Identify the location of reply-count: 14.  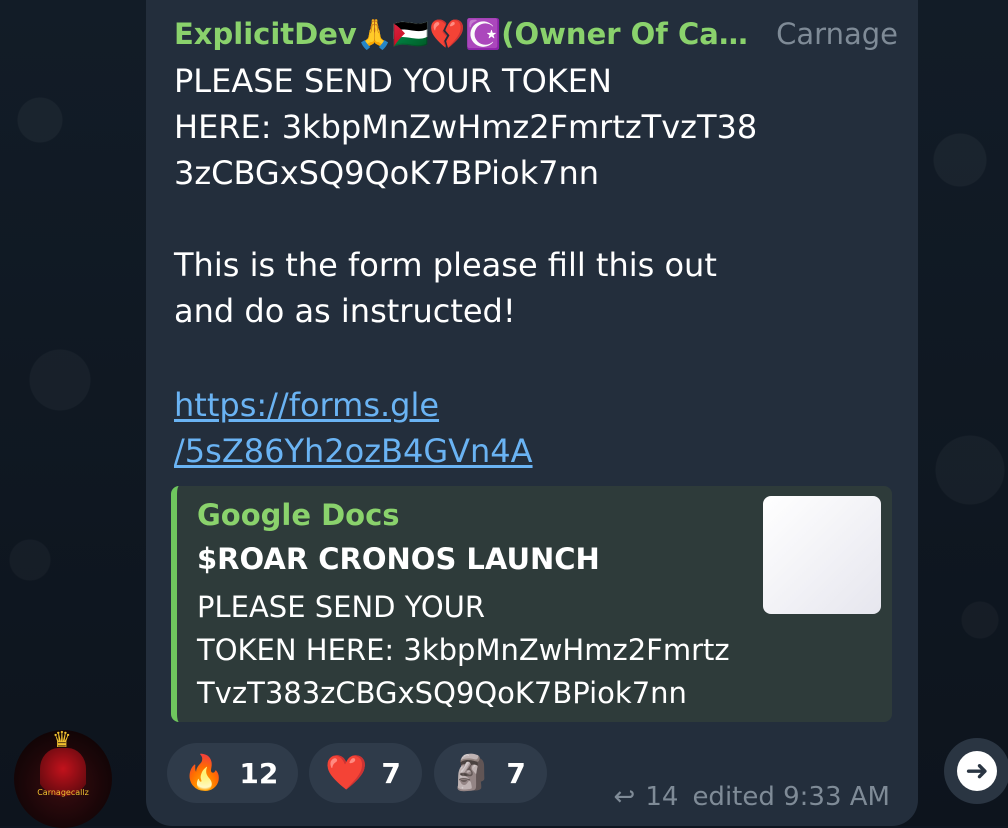
(662, 797).